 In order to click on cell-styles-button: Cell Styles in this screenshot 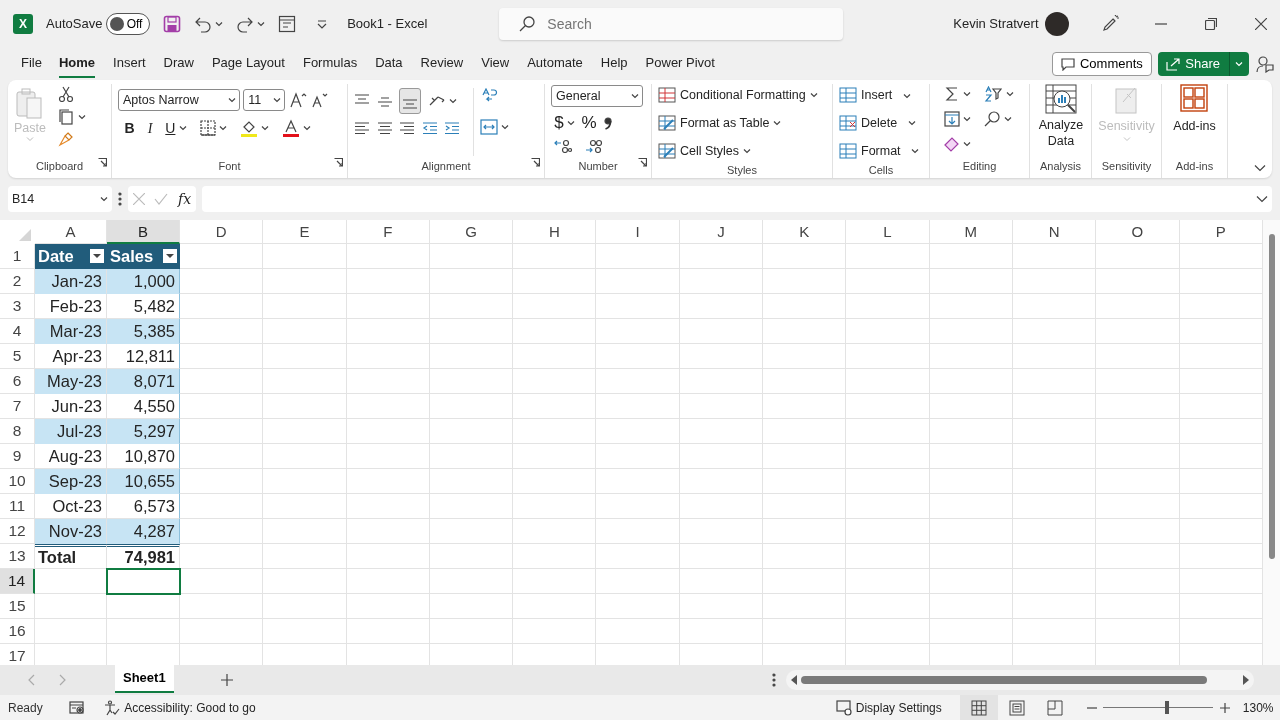, I will do `click(738, 151)`.